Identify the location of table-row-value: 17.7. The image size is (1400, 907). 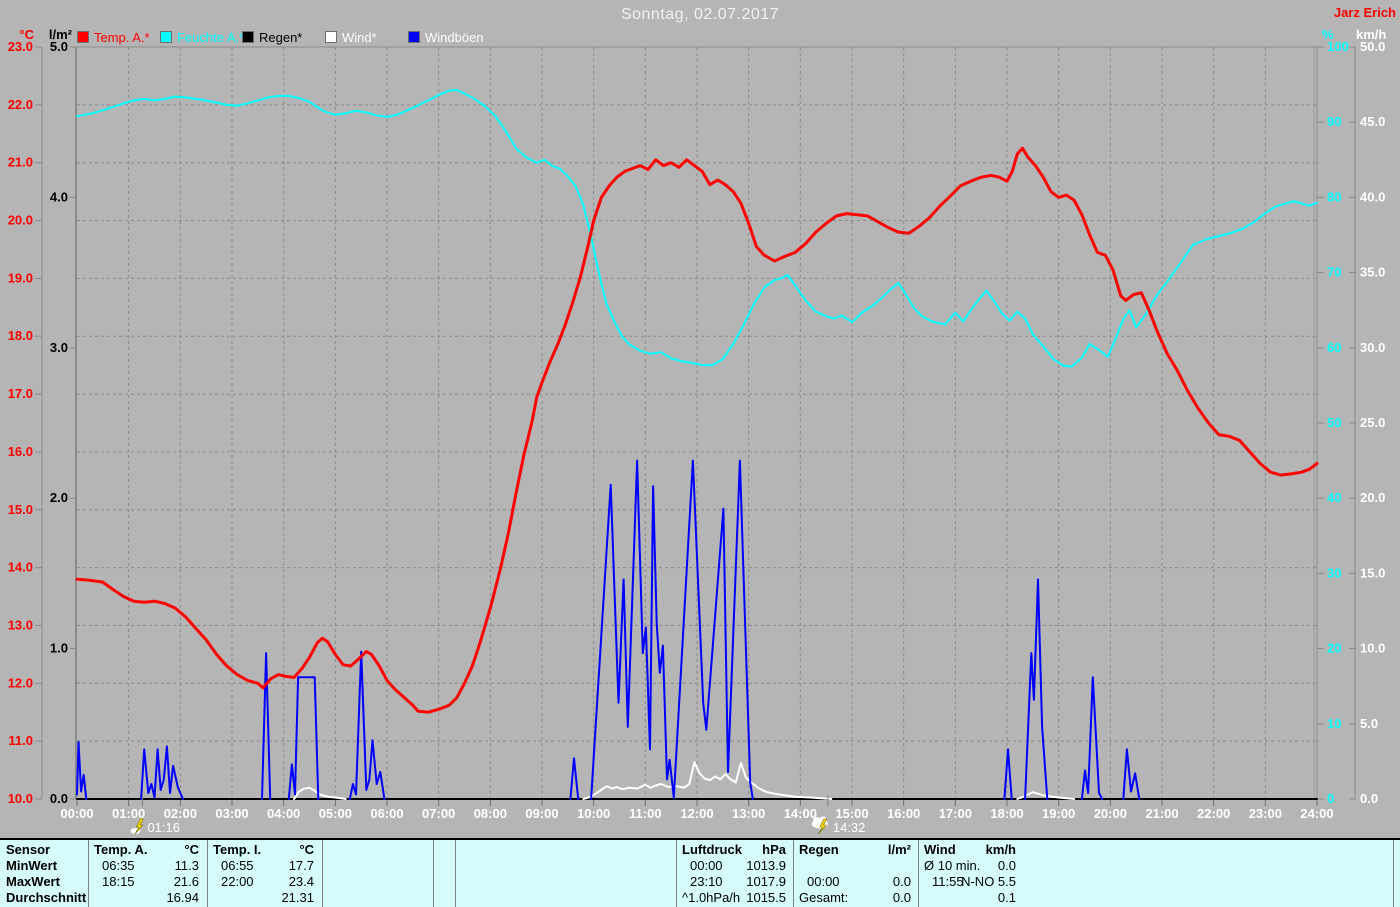
(301, 865).